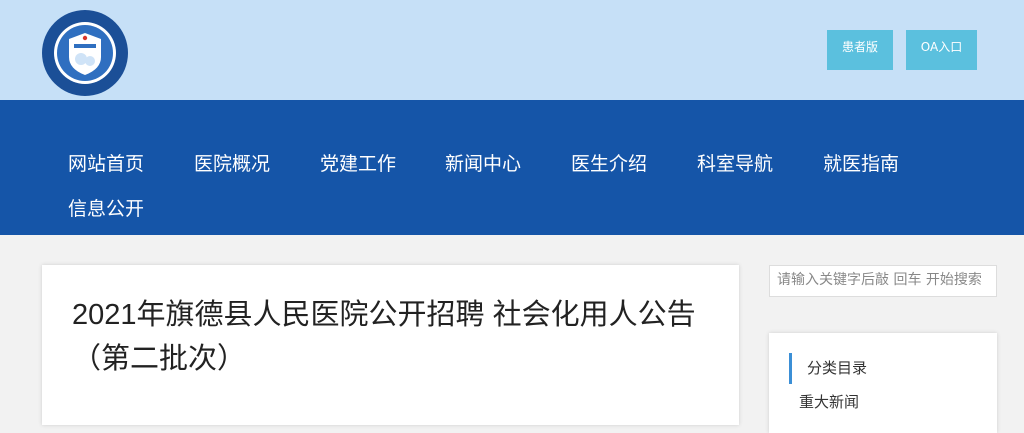 The height and width of the screenshot is (433, 1024). I want to click on nav-item-departments: 科室导航, so click(735, 164).